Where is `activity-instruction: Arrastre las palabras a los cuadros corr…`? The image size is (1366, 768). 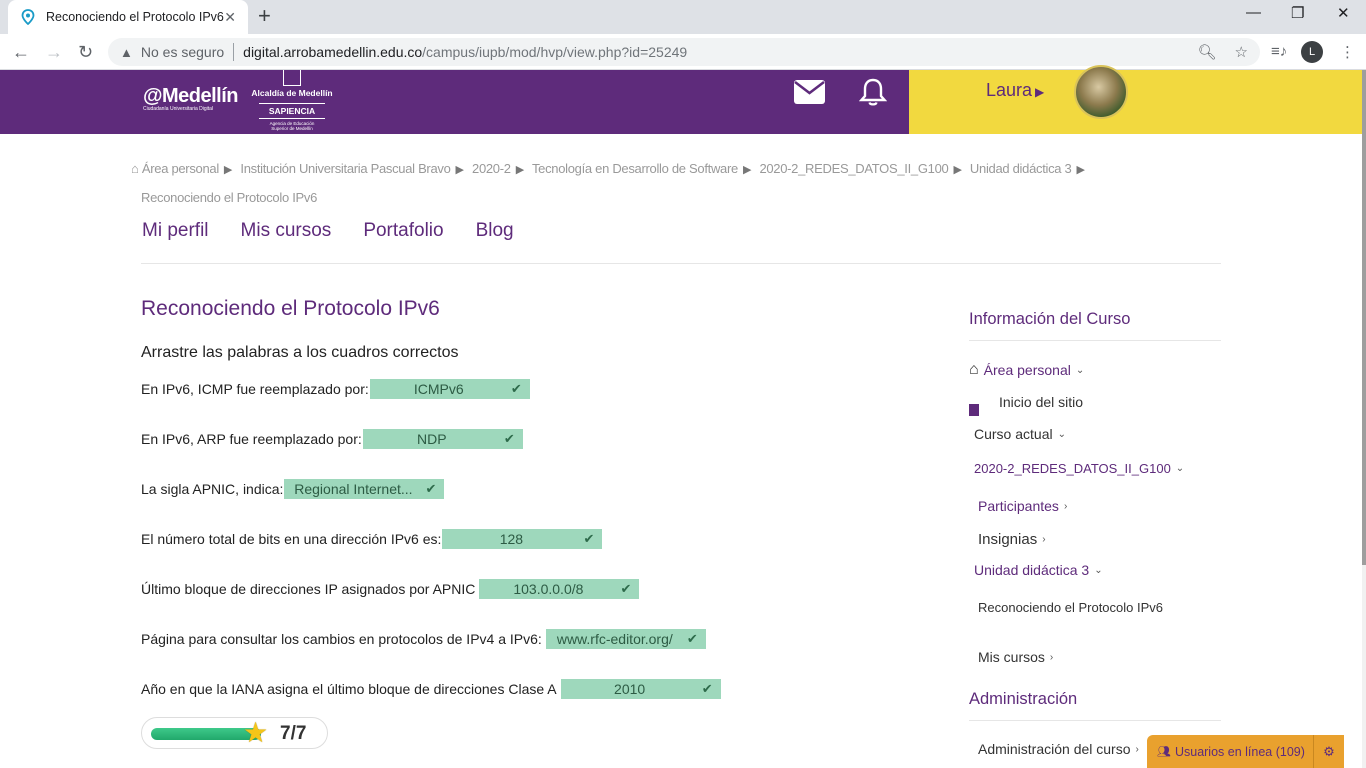
activity-instruction: Arrastre las palabras a los cuadros corr… is located at coordinates (300, 352).